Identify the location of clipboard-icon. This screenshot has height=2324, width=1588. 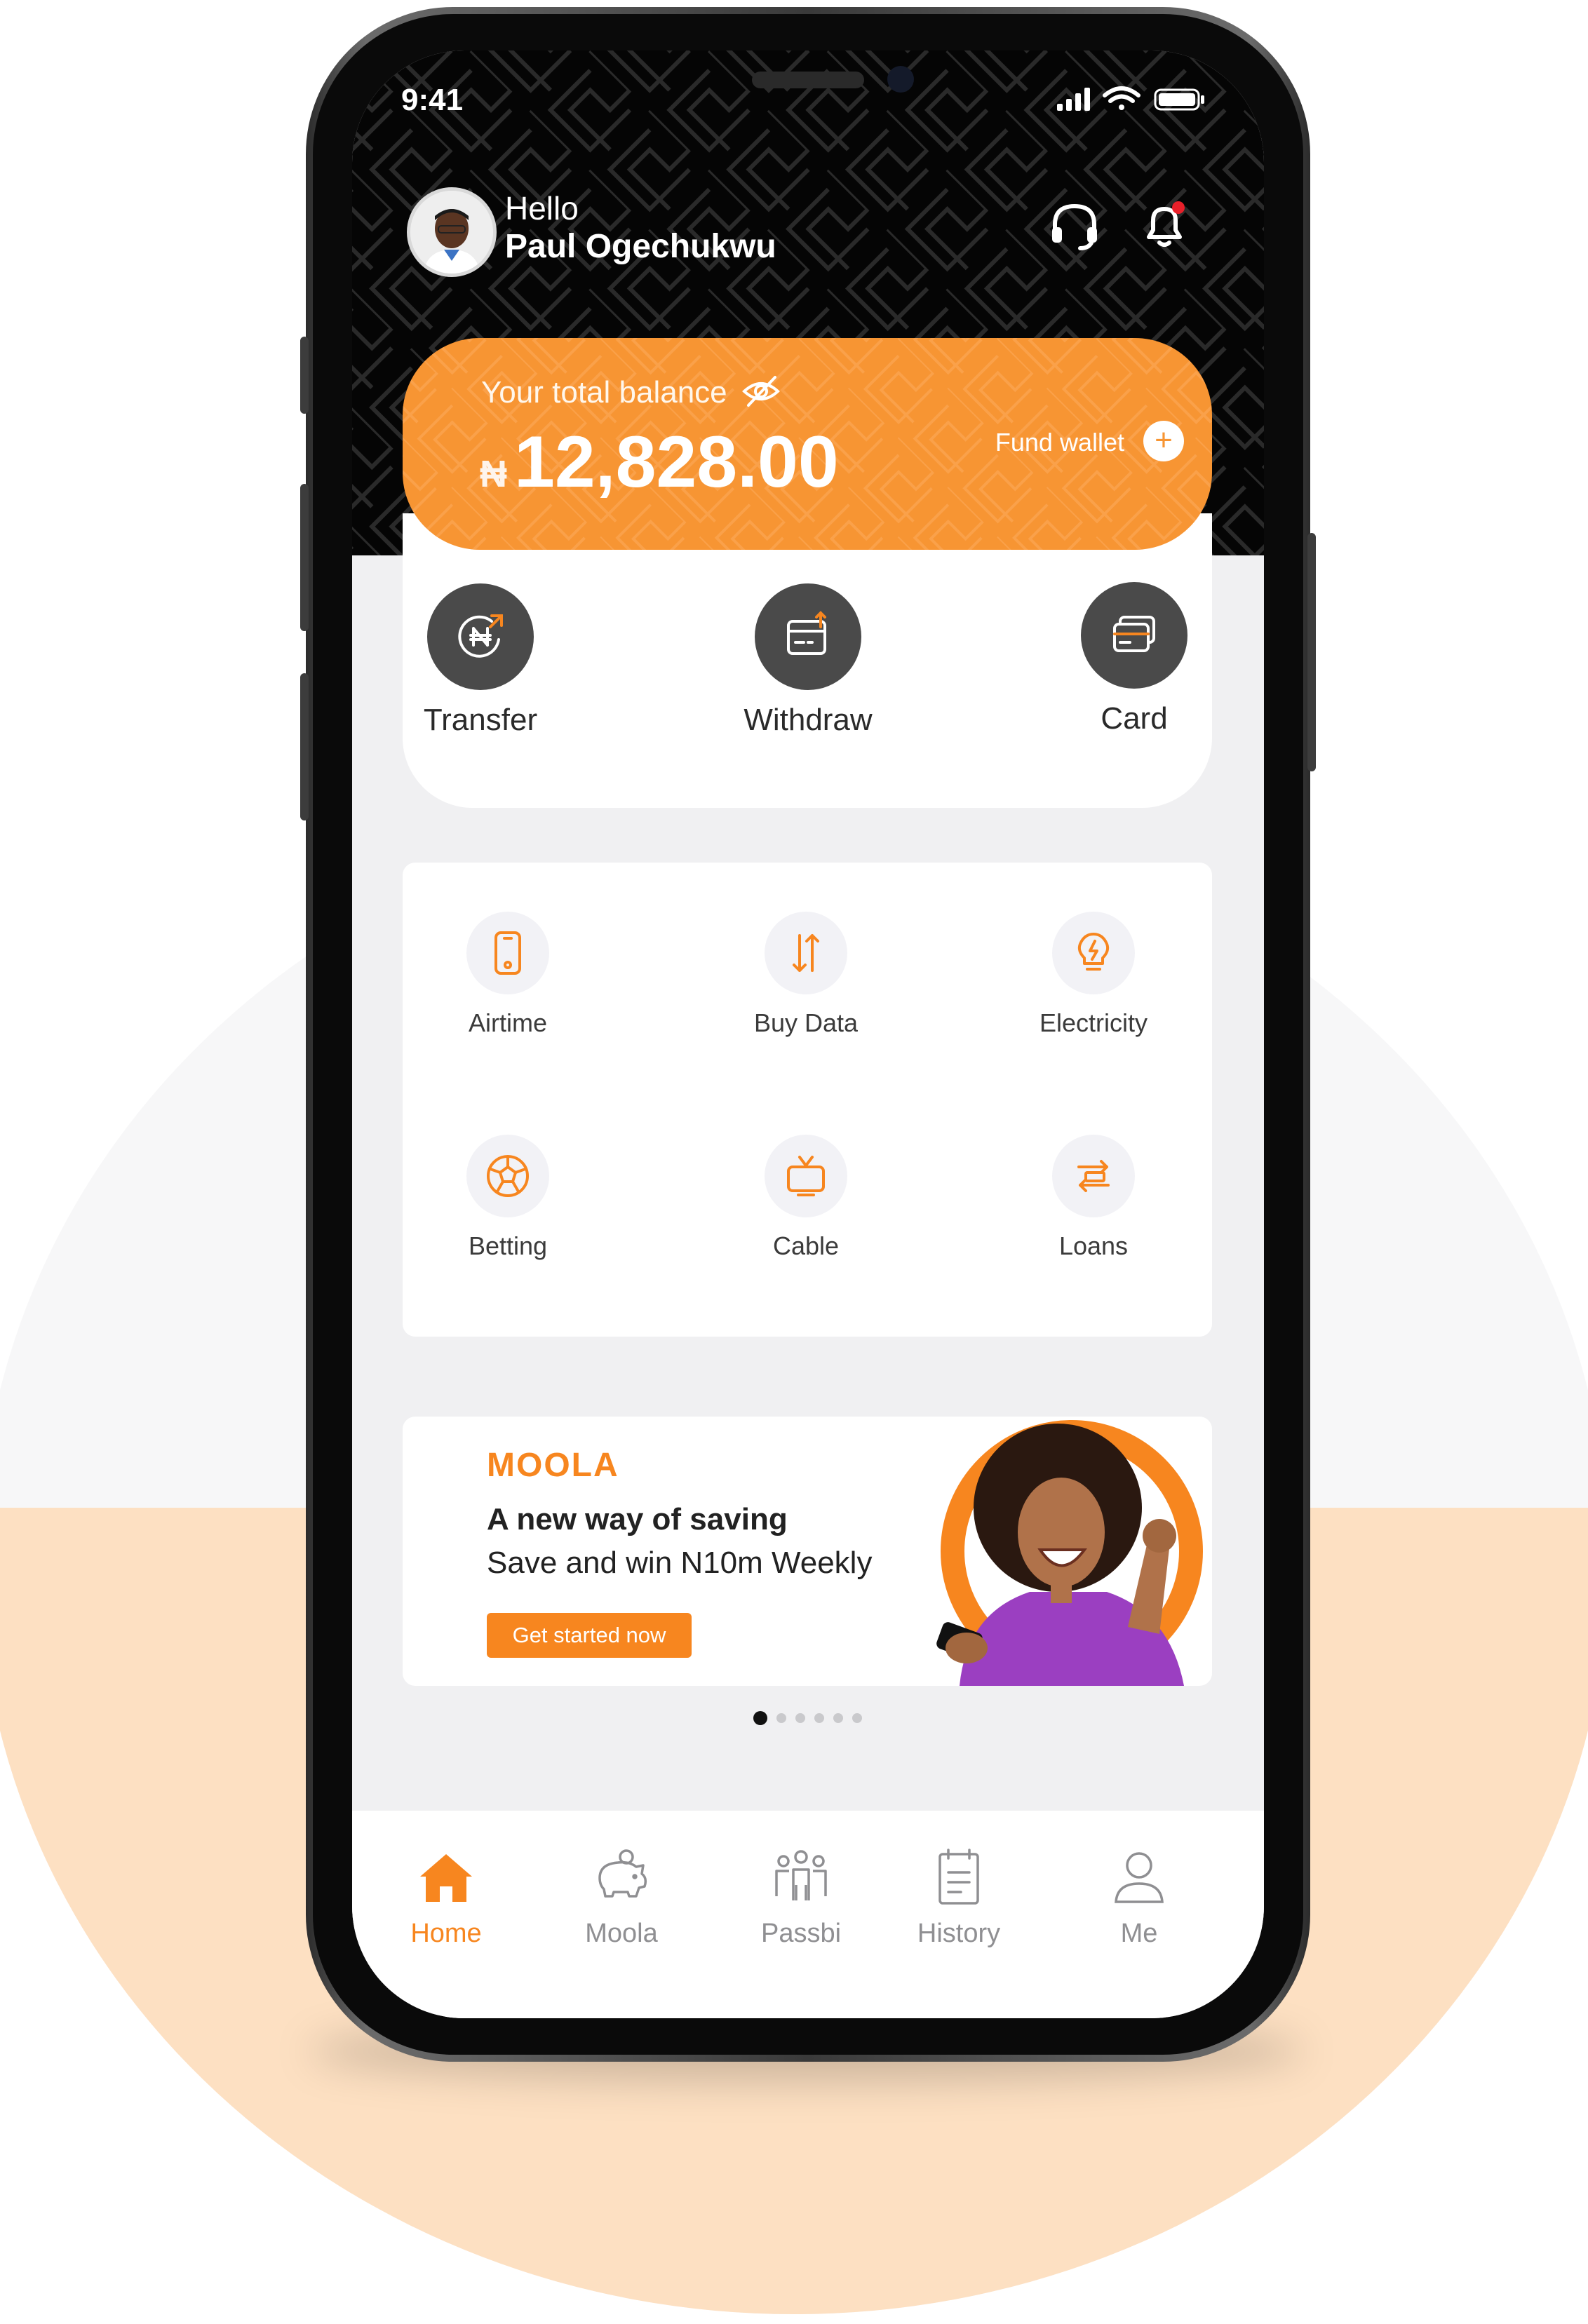
(958, 1877).